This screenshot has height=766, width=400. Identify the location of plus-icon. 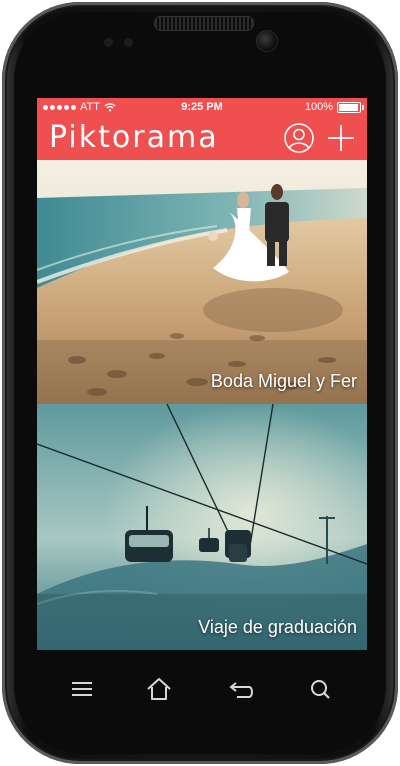
(341, 138).